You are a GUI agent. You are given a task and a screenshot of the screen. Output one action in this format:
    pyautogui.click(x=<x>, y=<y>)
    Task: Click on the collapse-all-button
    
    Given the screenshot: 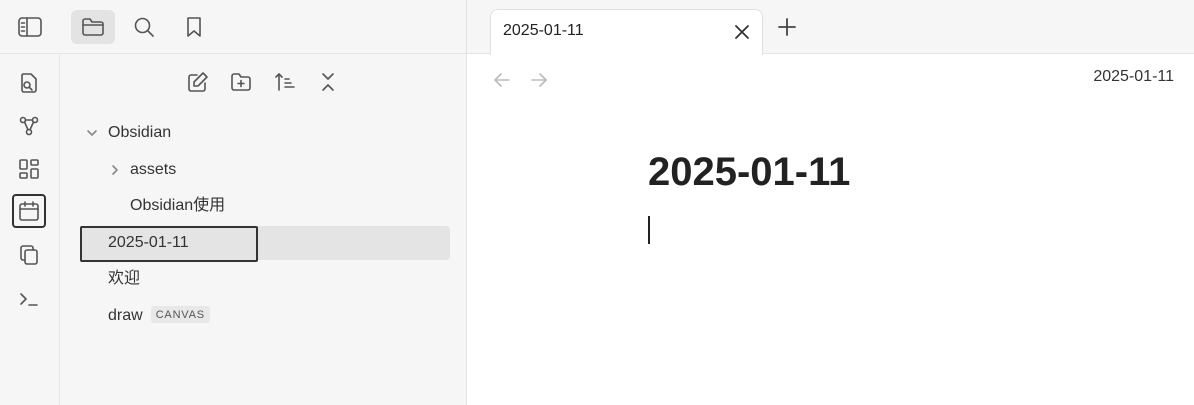 What is the action you would take?
    pyautogui.click(x=328, y=82)
    